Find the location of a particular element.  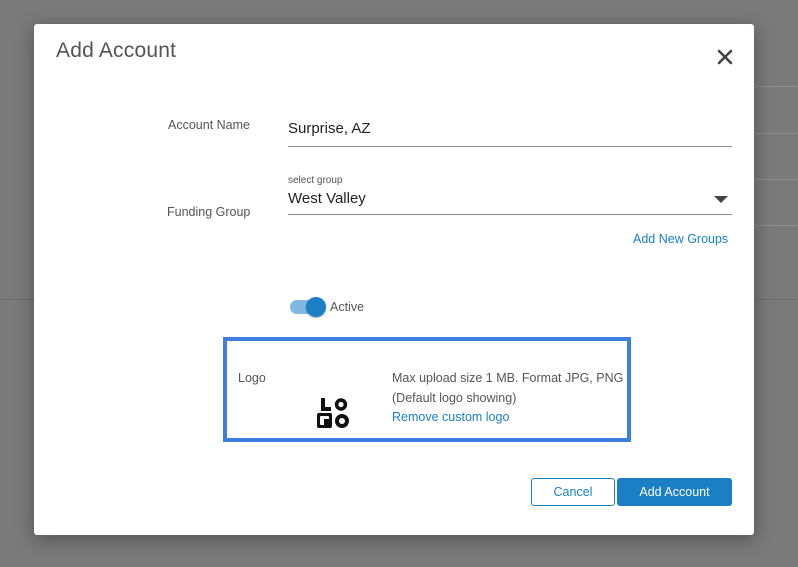

cancel-button: Cancel is located at coordinates (573, 492).